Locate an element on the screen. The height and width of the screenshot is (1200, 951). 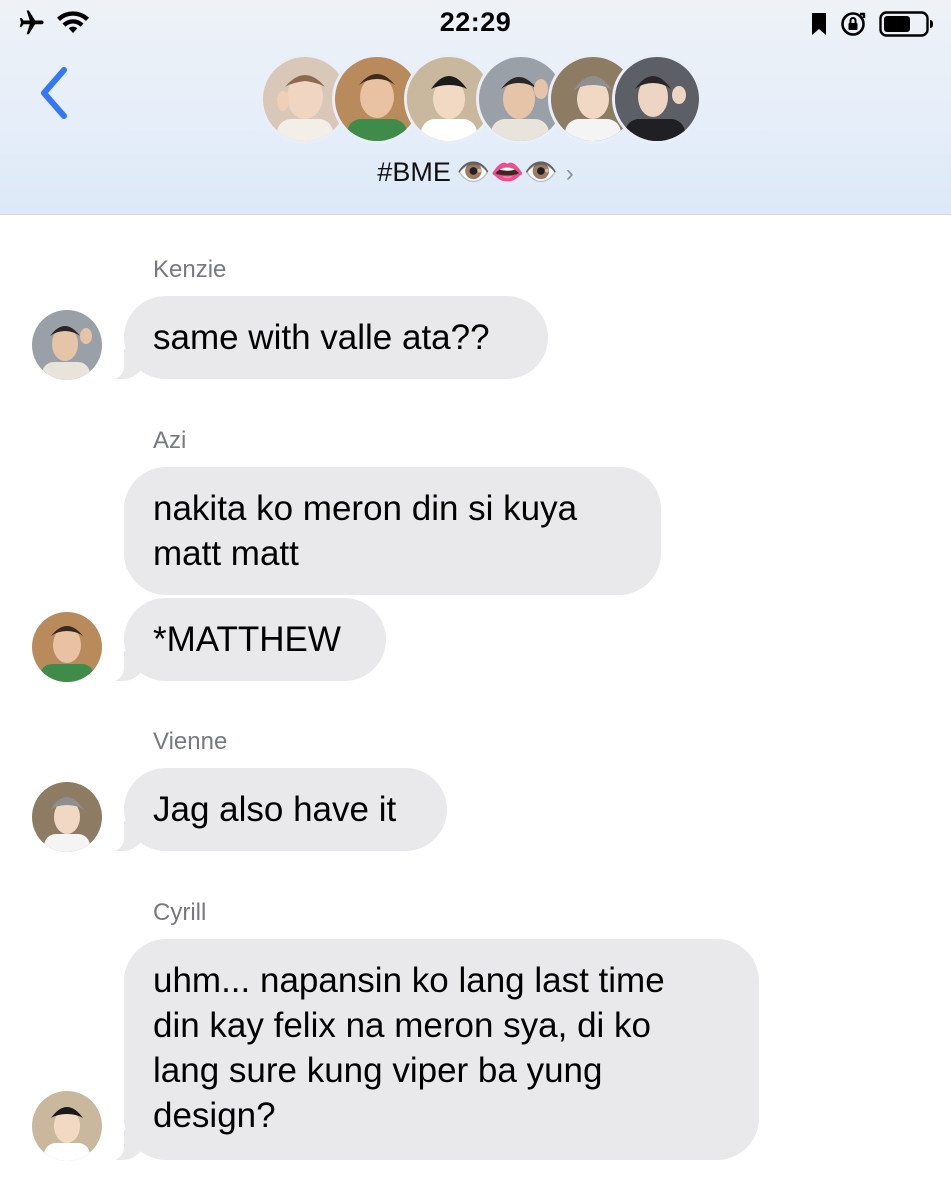
status-bar: 22:29 is located at coordinates (475, 25).